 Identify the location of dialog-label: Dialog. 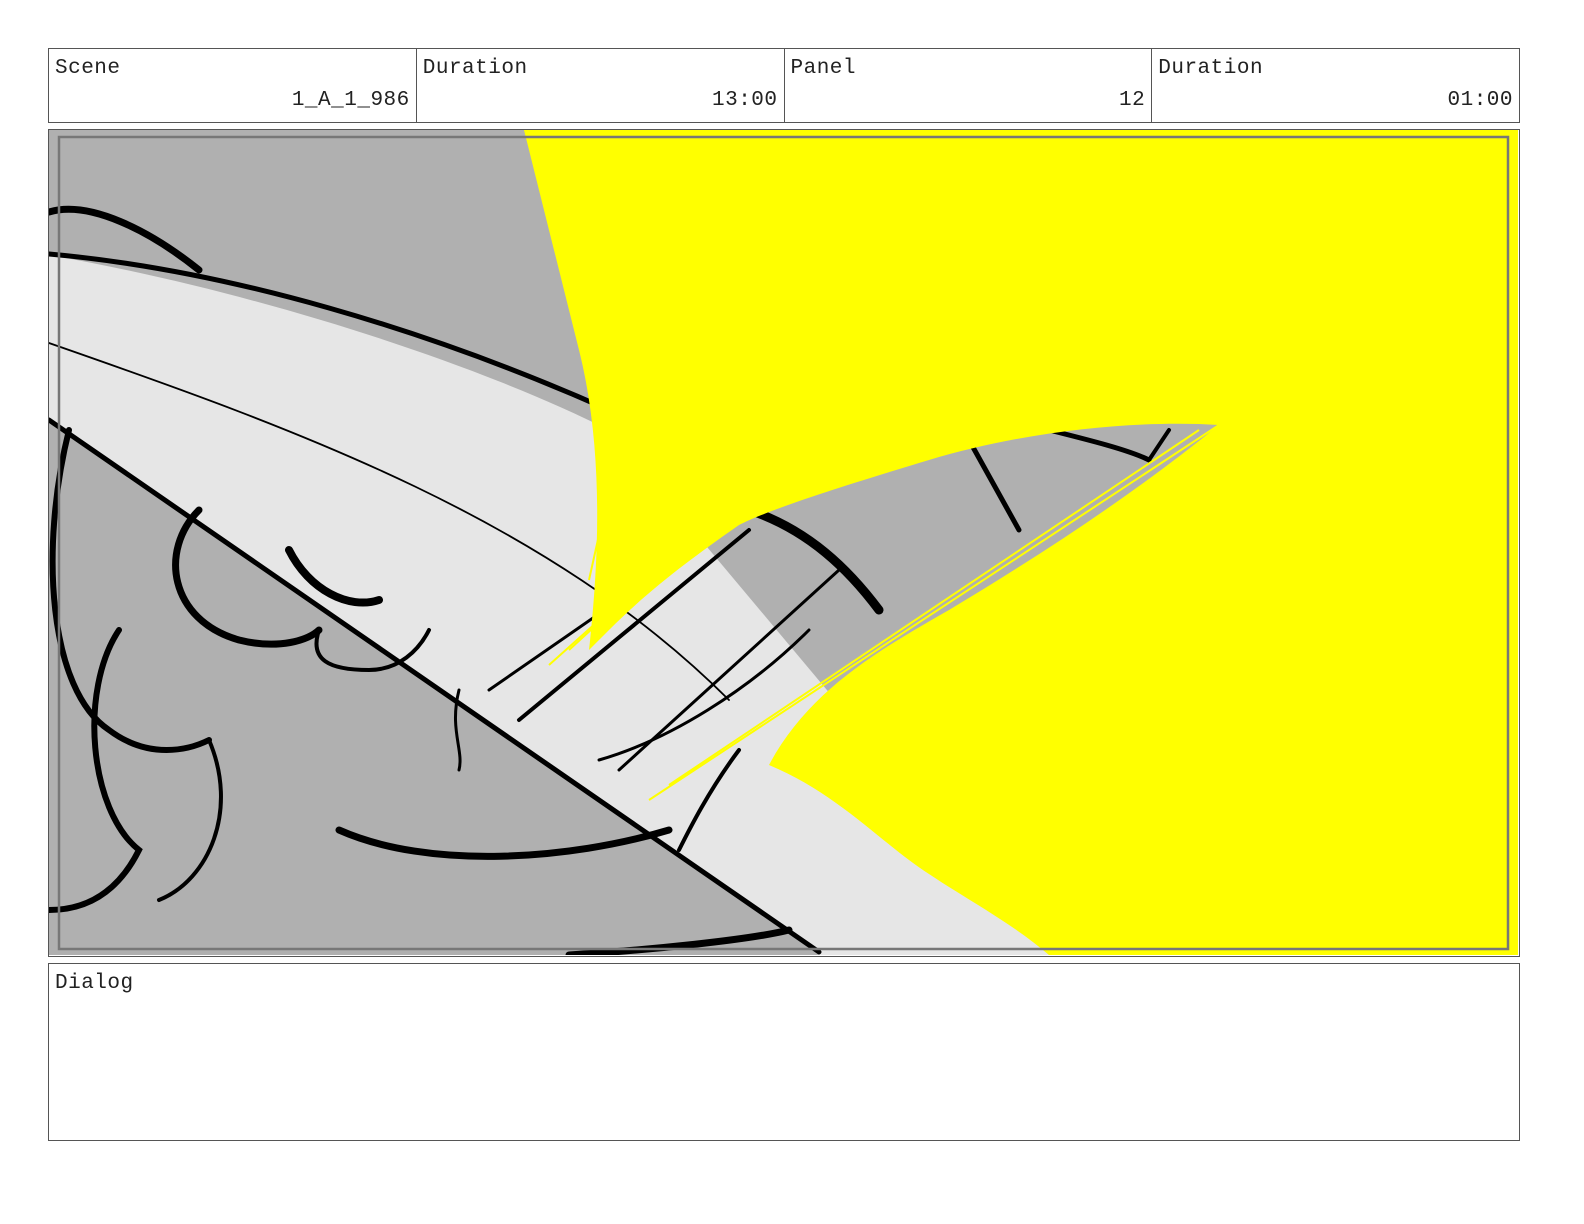
(94, 983).